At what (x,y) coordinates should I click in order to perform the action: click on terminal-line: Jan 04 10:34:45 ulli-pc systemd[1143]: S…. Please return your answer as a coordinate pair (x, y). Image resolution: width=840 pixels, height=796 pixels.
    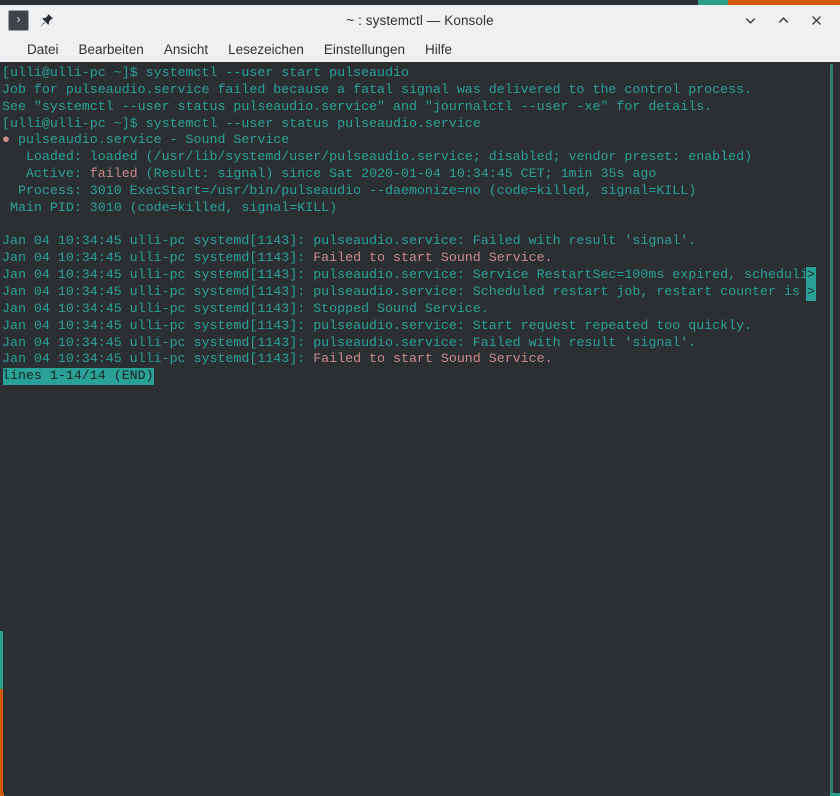
    Looking at the image, I should click on (413, 309).